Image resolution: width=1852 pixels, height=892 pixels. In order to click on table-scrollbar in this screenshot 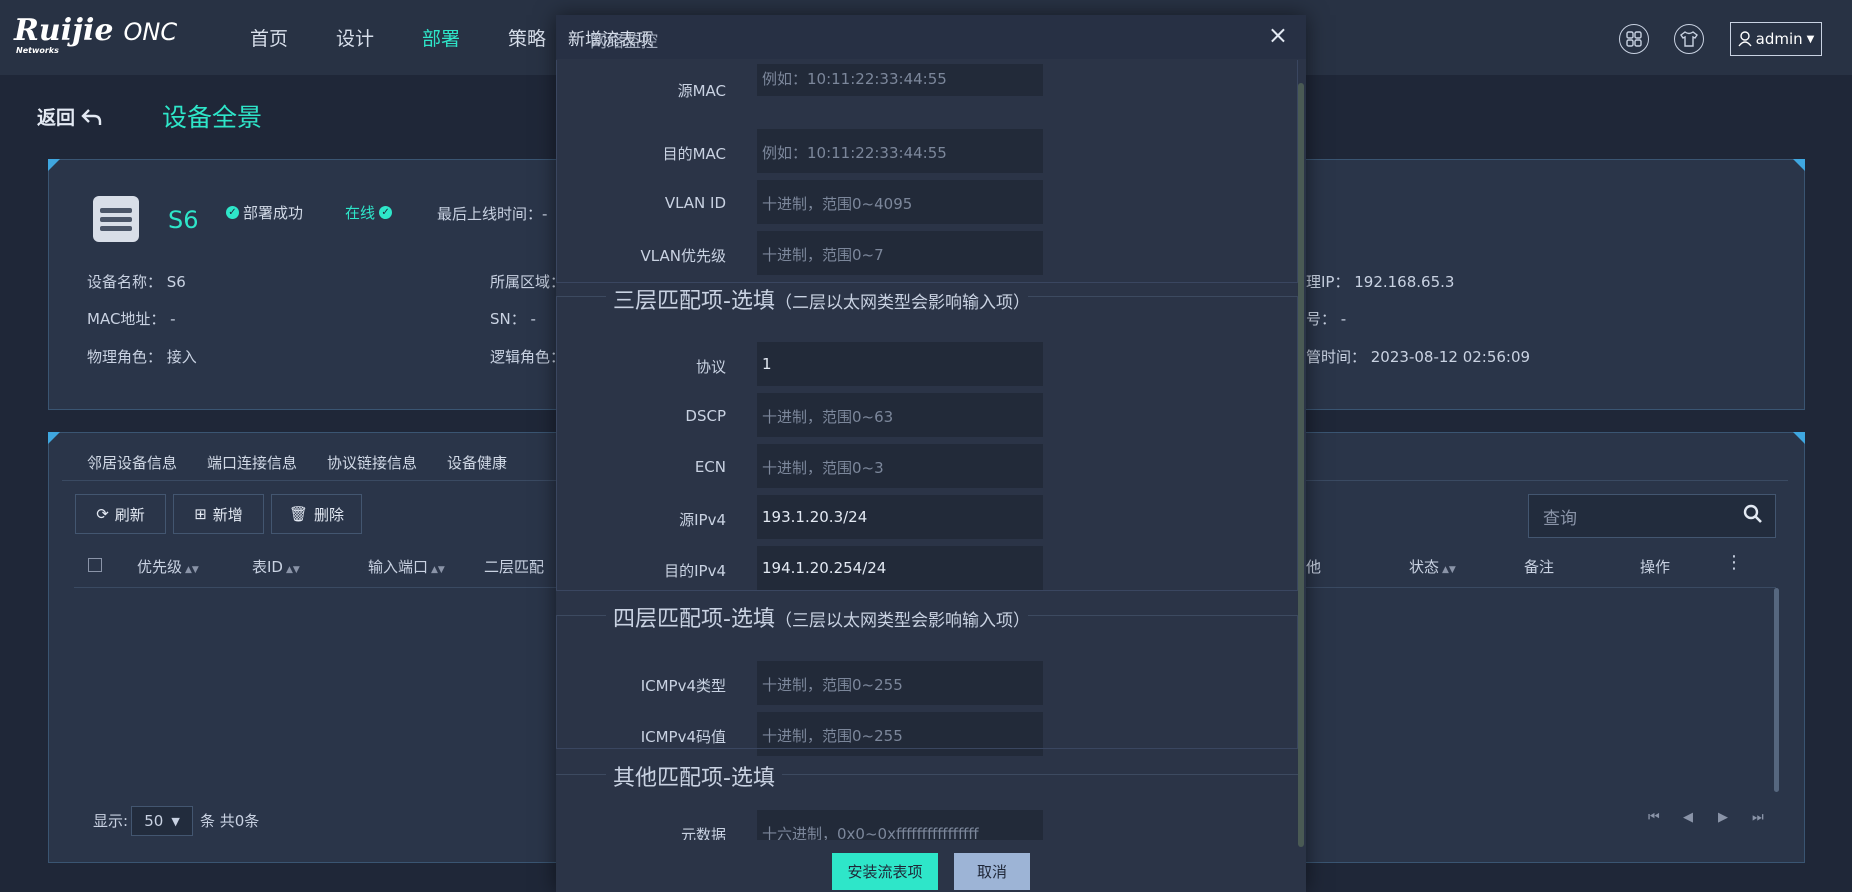, I will do `click(1776, 690)`.